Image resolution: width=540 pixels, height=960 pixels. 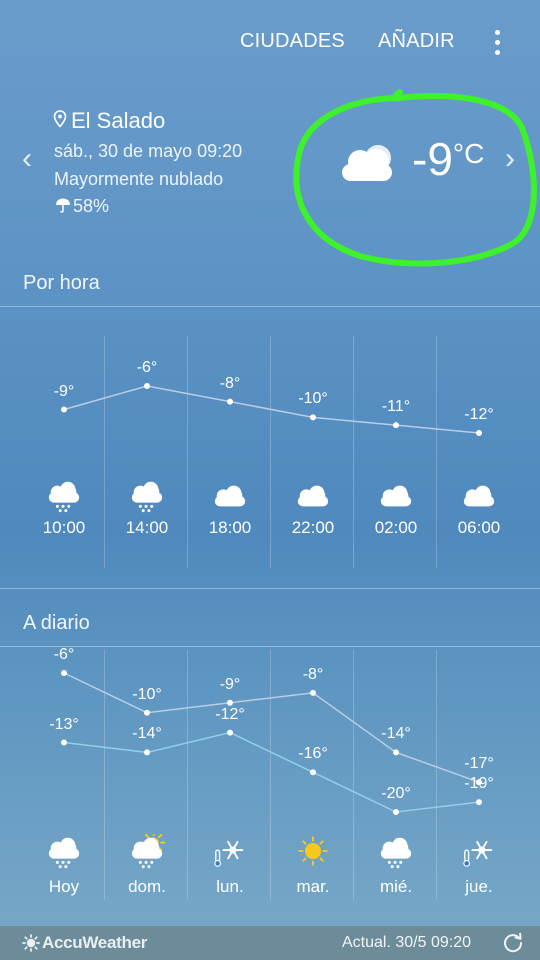 What do you see at coordinates (147, 886) in the screenshot?
I see `day-name-label: dom.` at bounding box center [147, 886].